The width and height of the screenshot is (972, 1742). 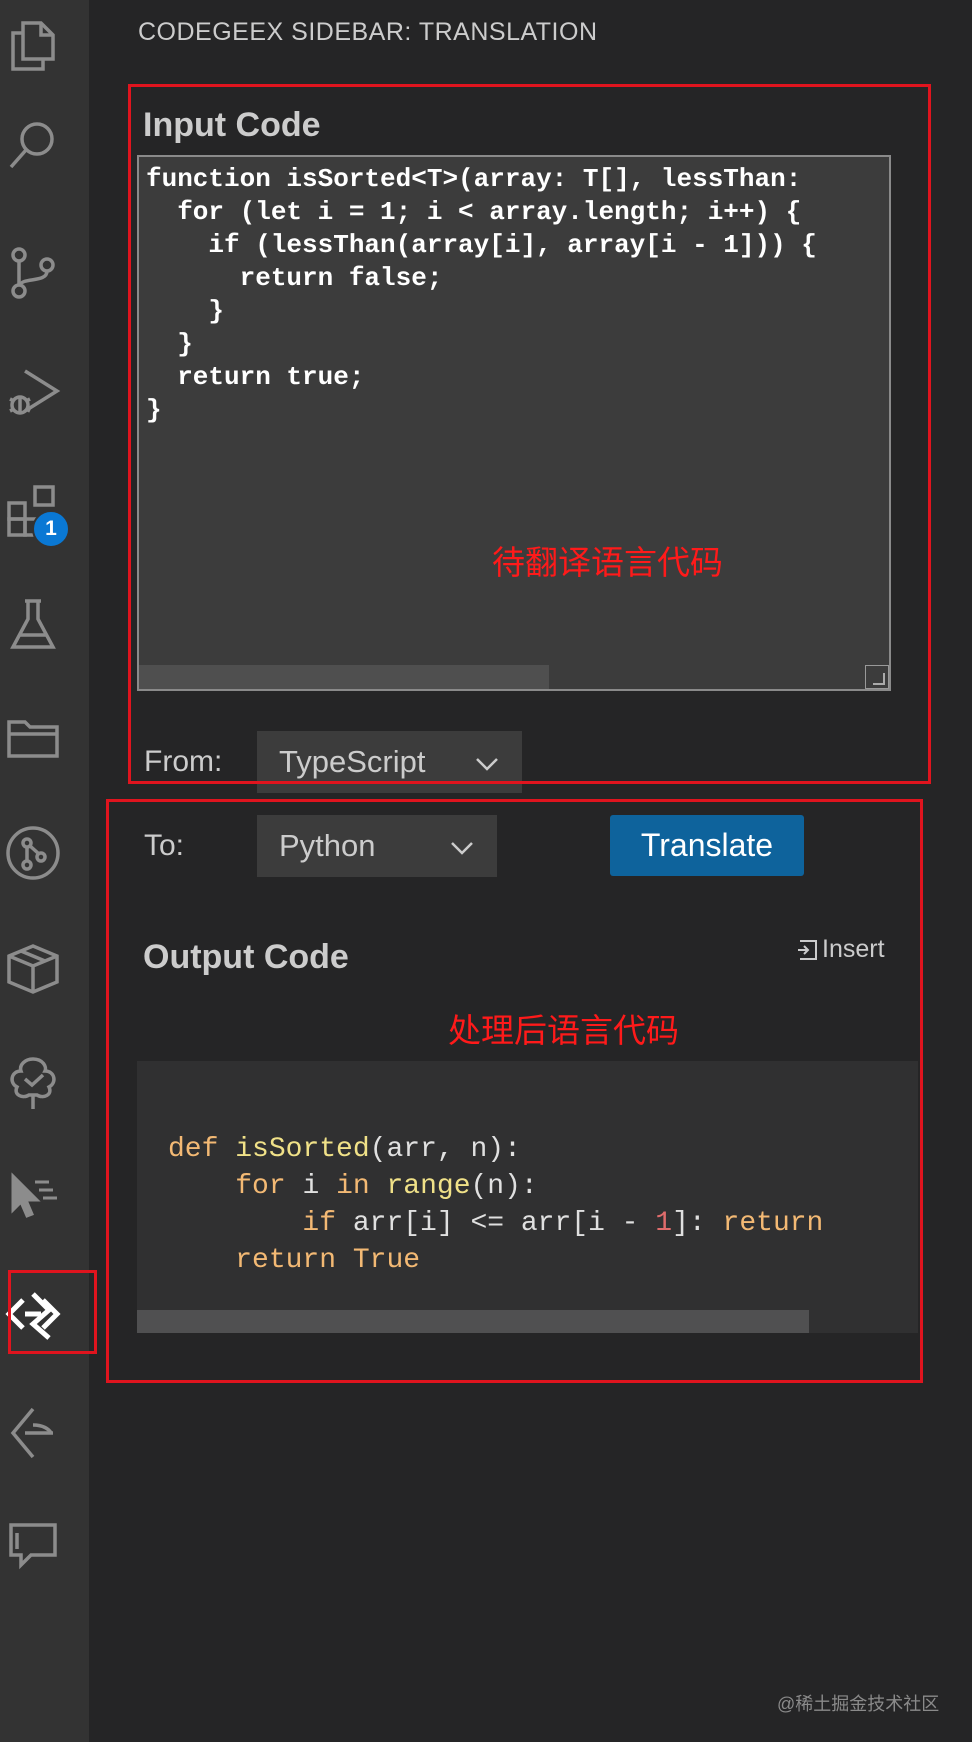 What do you see at coordinates (853, 949) in the screenshot?
I see `insert-label: Insert` at bounding box center [853, 949].